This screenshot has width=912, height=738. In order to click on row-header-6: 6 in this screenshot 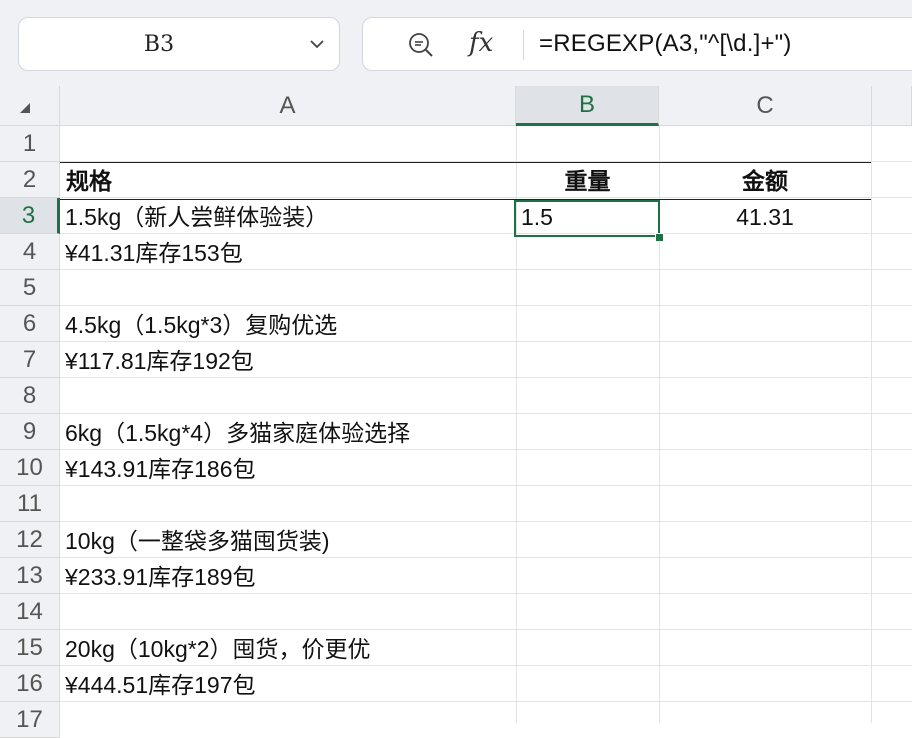, I will do `click(30, 324)`.